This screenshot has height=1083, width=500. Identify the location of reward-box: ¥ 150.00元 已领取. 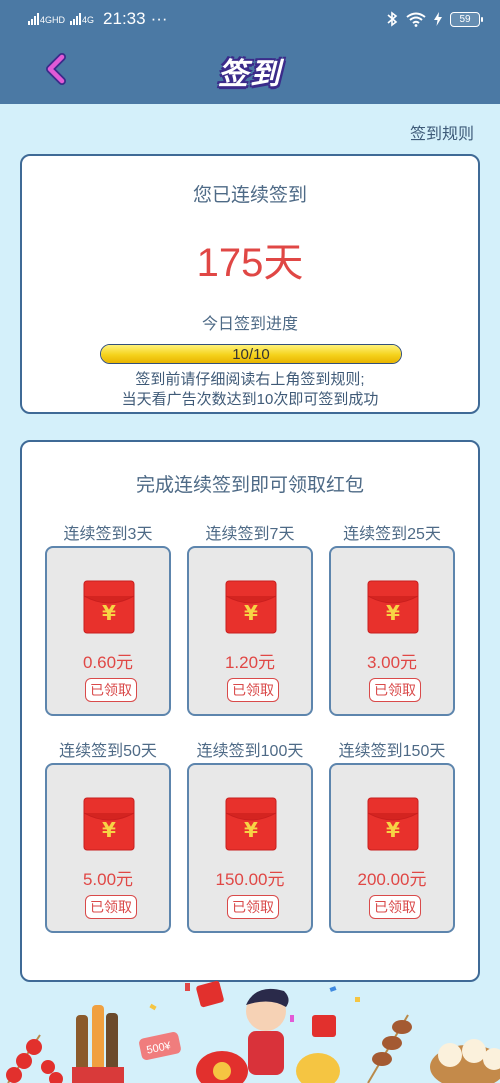
(250, 848).